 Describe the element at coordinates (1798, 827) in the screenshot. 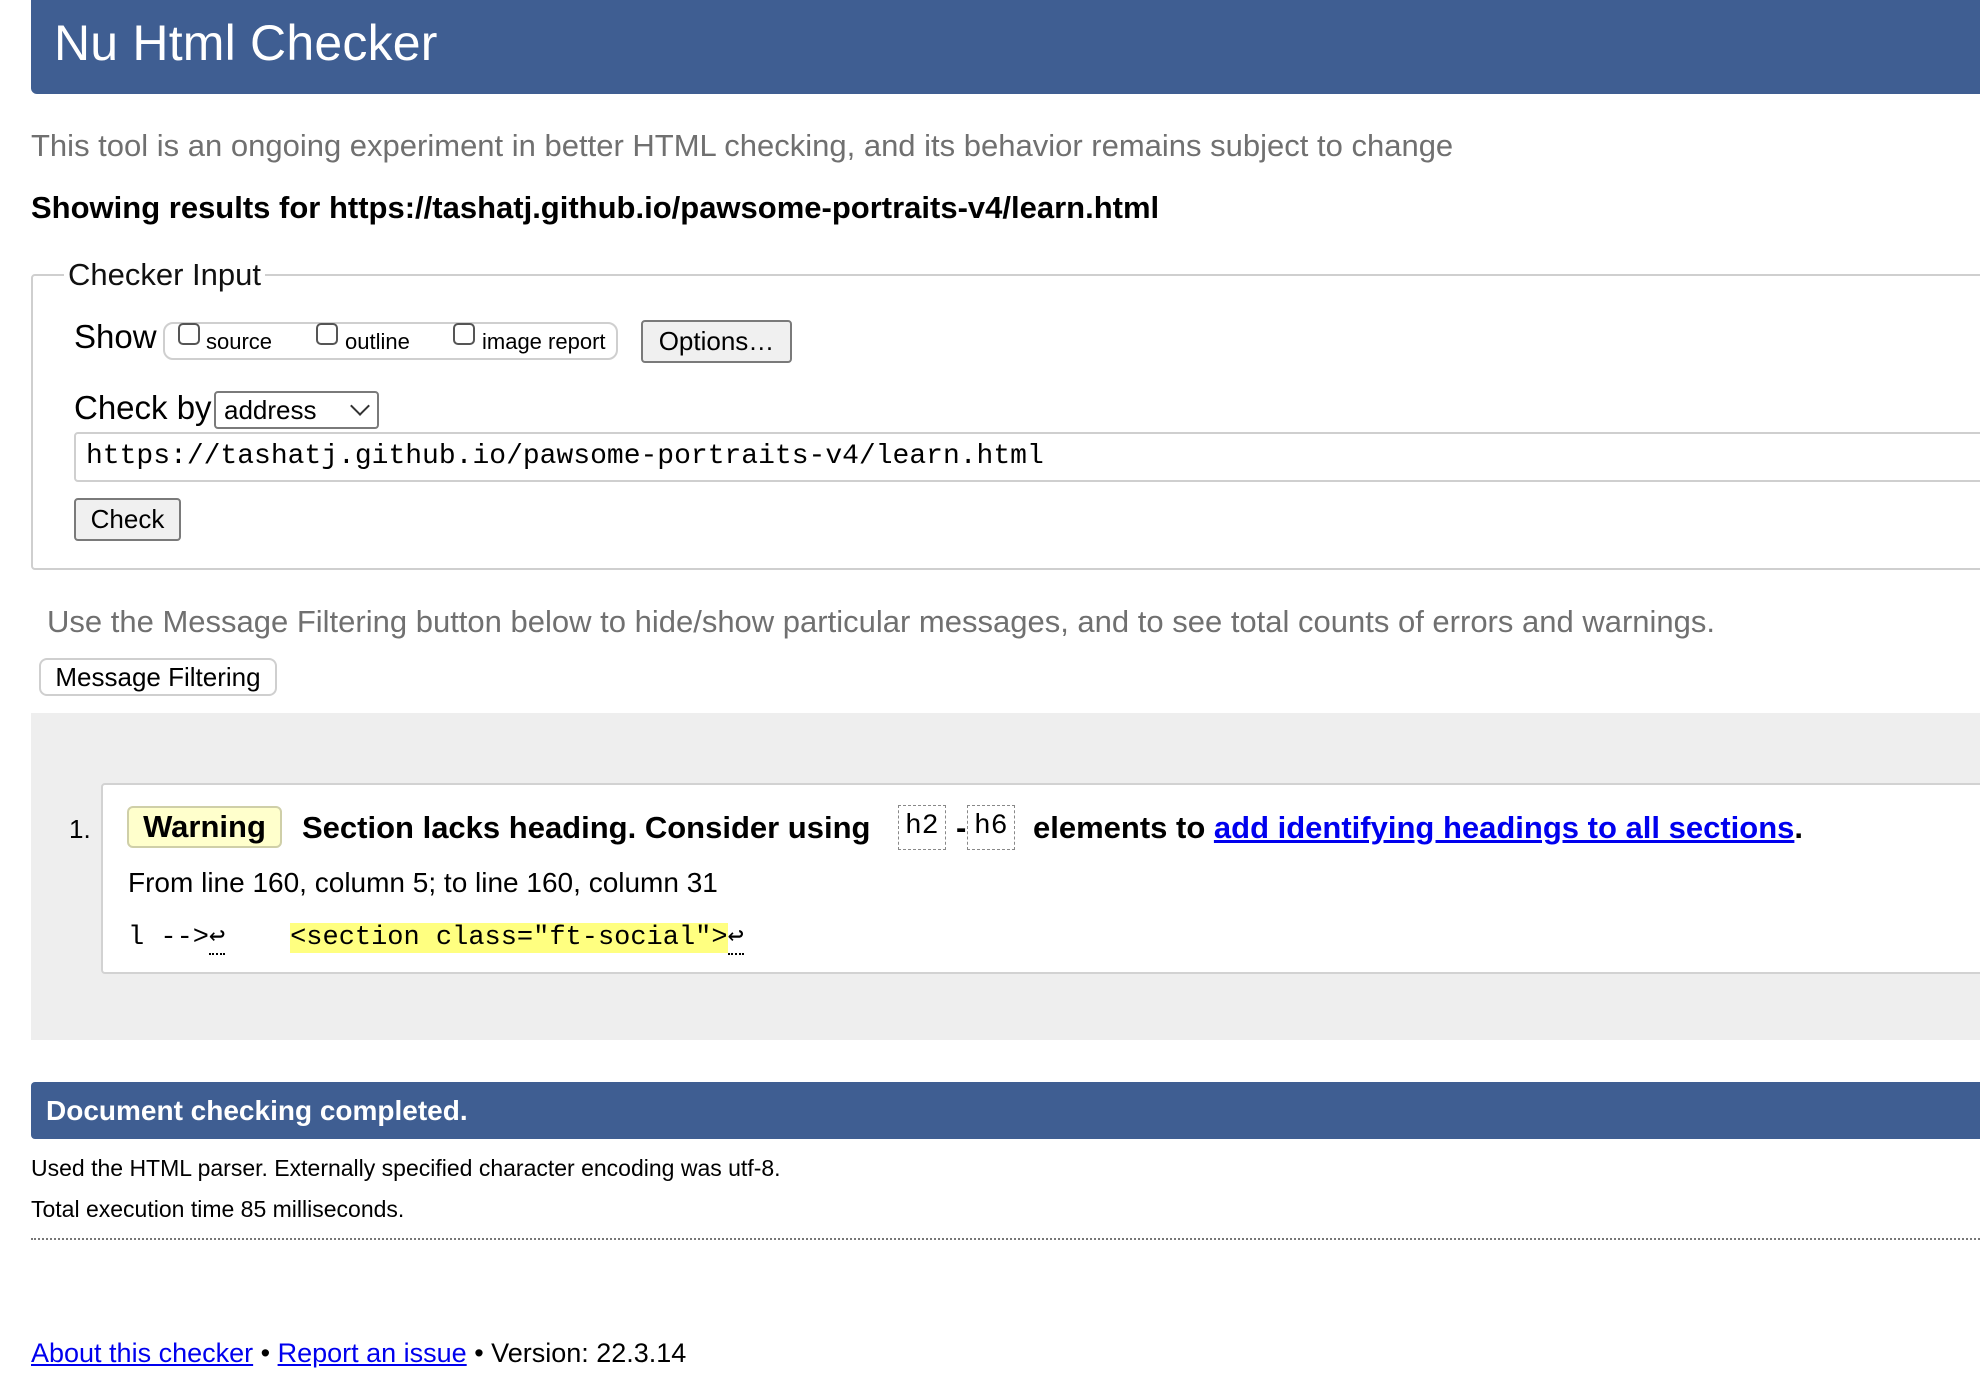

I see `message-text-end: .` at that location.